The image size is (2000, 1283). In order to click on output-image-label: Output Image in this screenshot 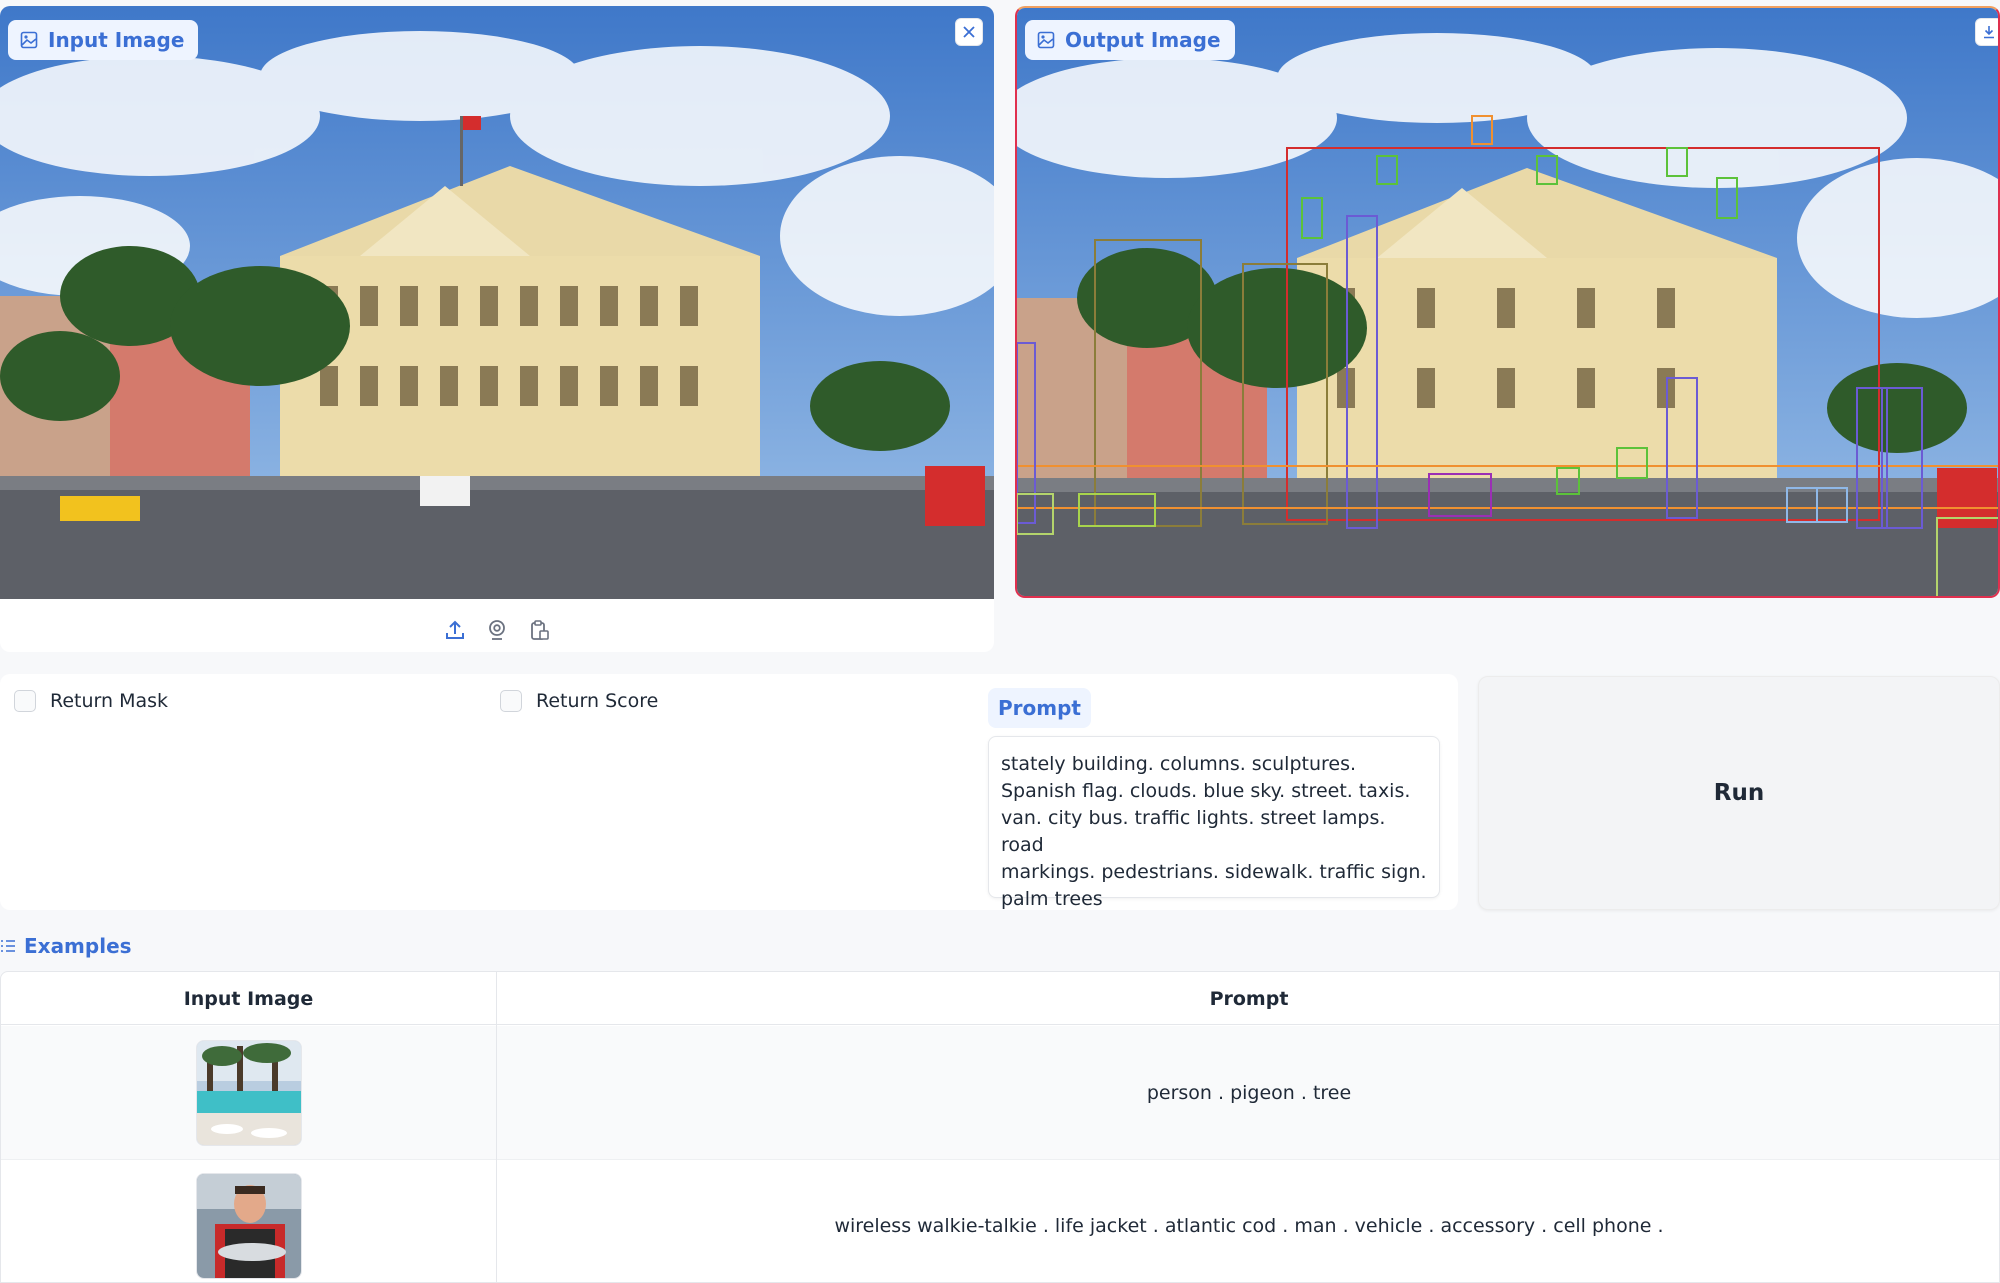, I will do `click(1130, 40)`.